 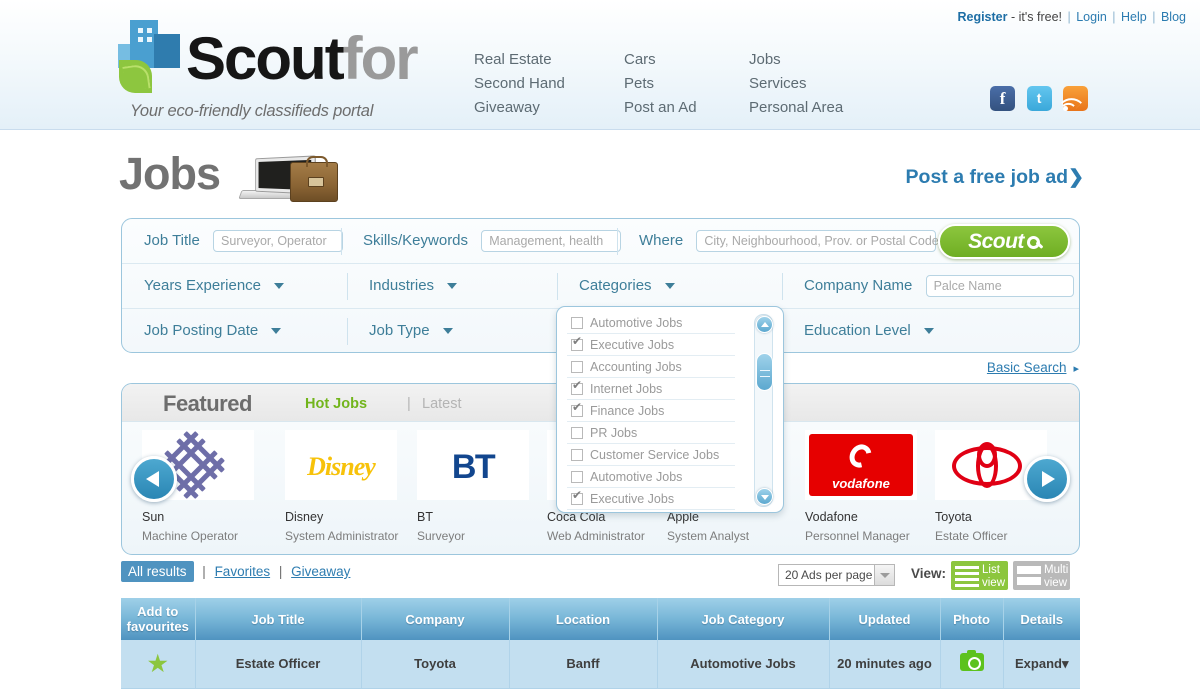 I want to click on scrollbar-thumb, so click(x=764, y=372).